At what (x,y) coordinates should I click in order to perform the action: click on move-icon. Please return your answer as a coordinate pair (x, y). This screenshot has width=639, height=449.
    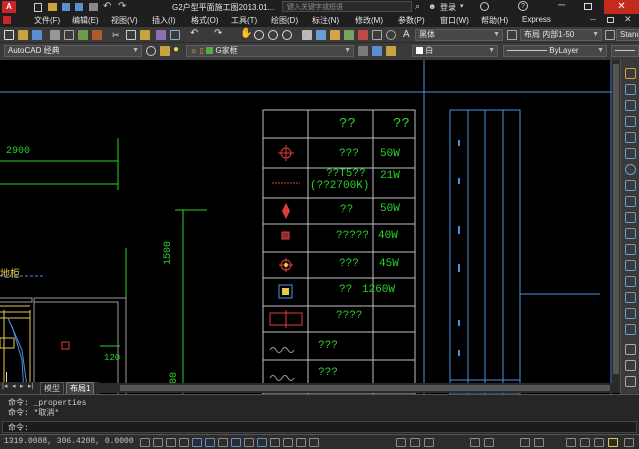
    Looking at the image, I should click on (630, 153).